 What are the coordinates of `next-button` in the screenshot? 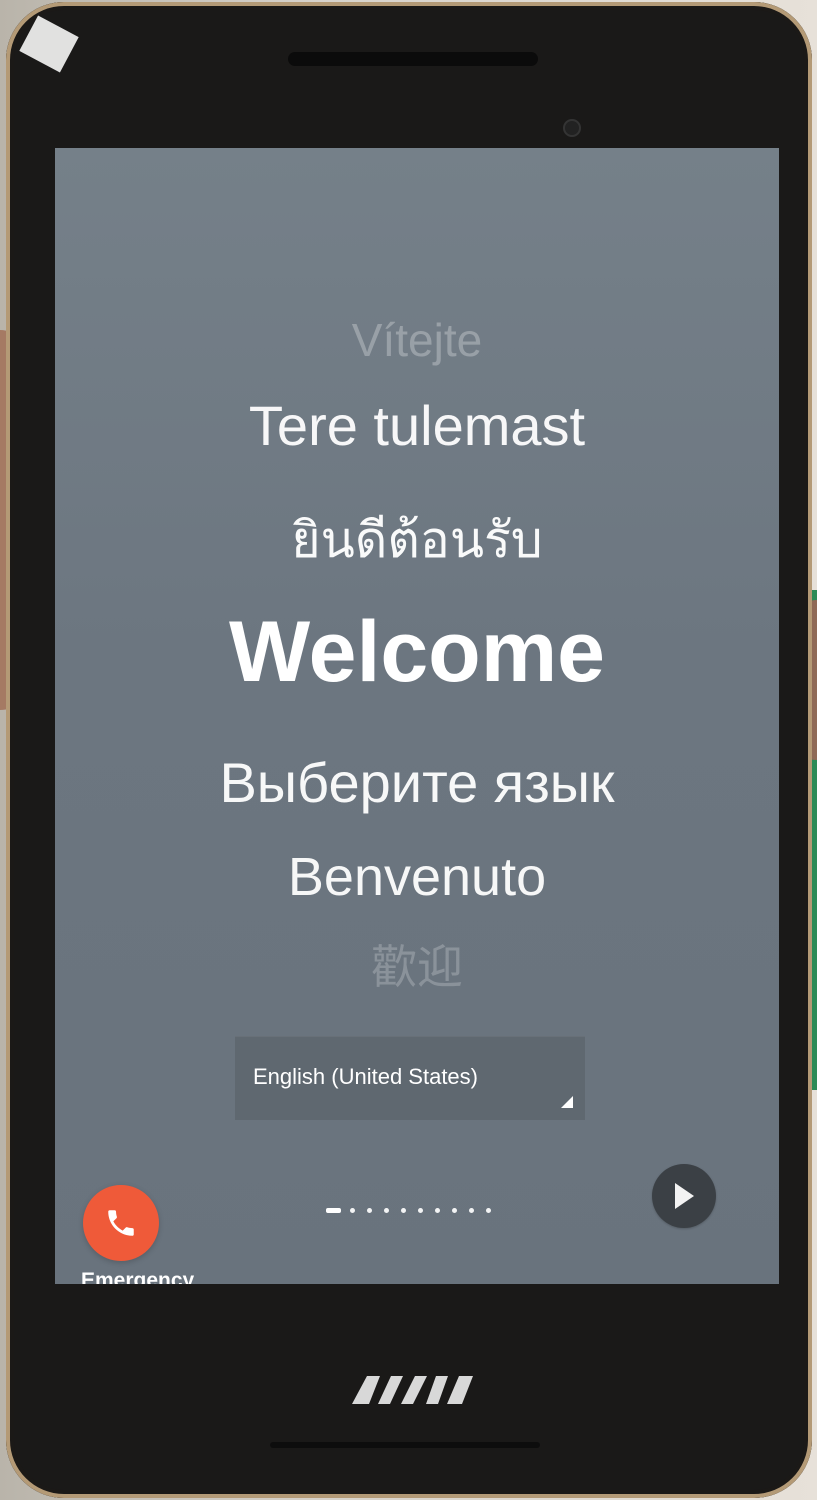 It's located at (684, 1196).